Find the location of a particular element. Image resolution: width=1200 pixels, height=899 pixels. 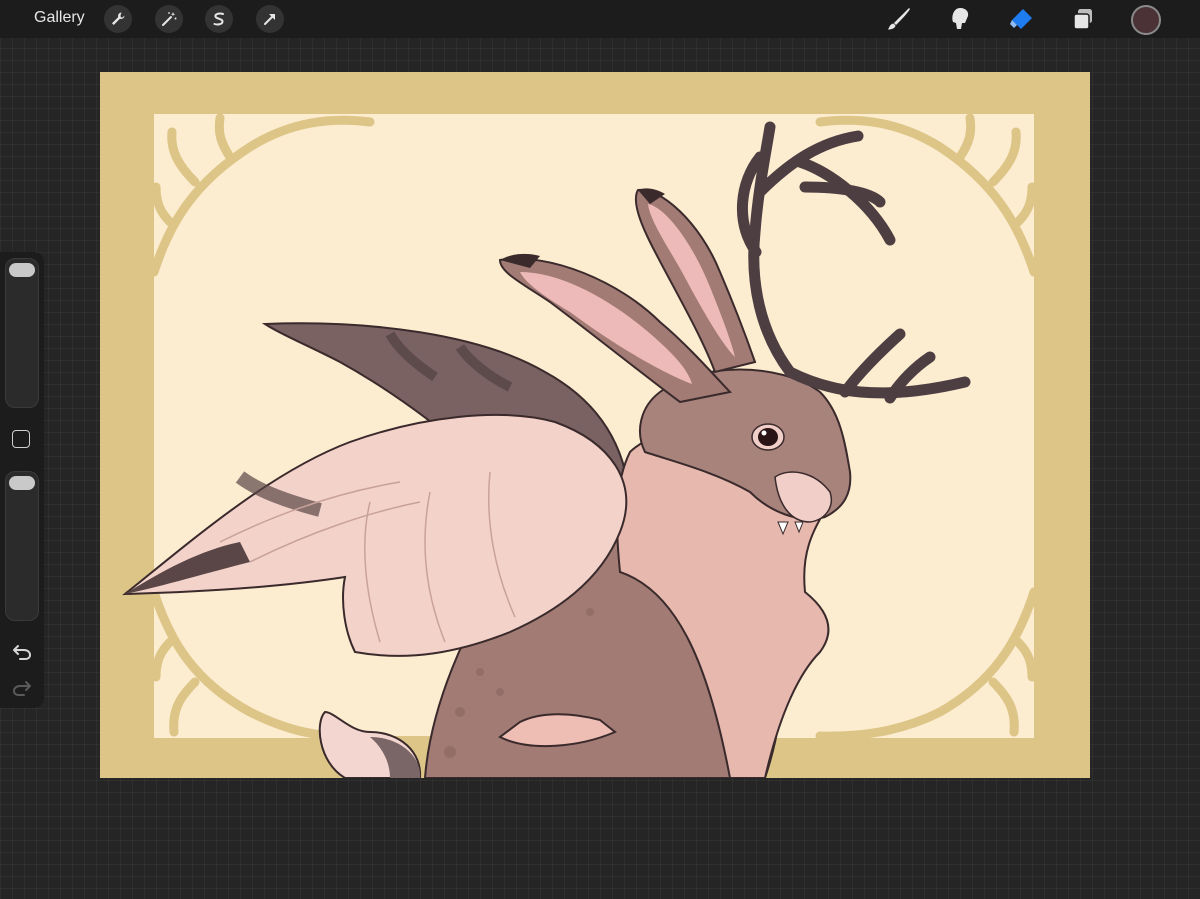

opacity-handle is located at coordinates (22, 483).